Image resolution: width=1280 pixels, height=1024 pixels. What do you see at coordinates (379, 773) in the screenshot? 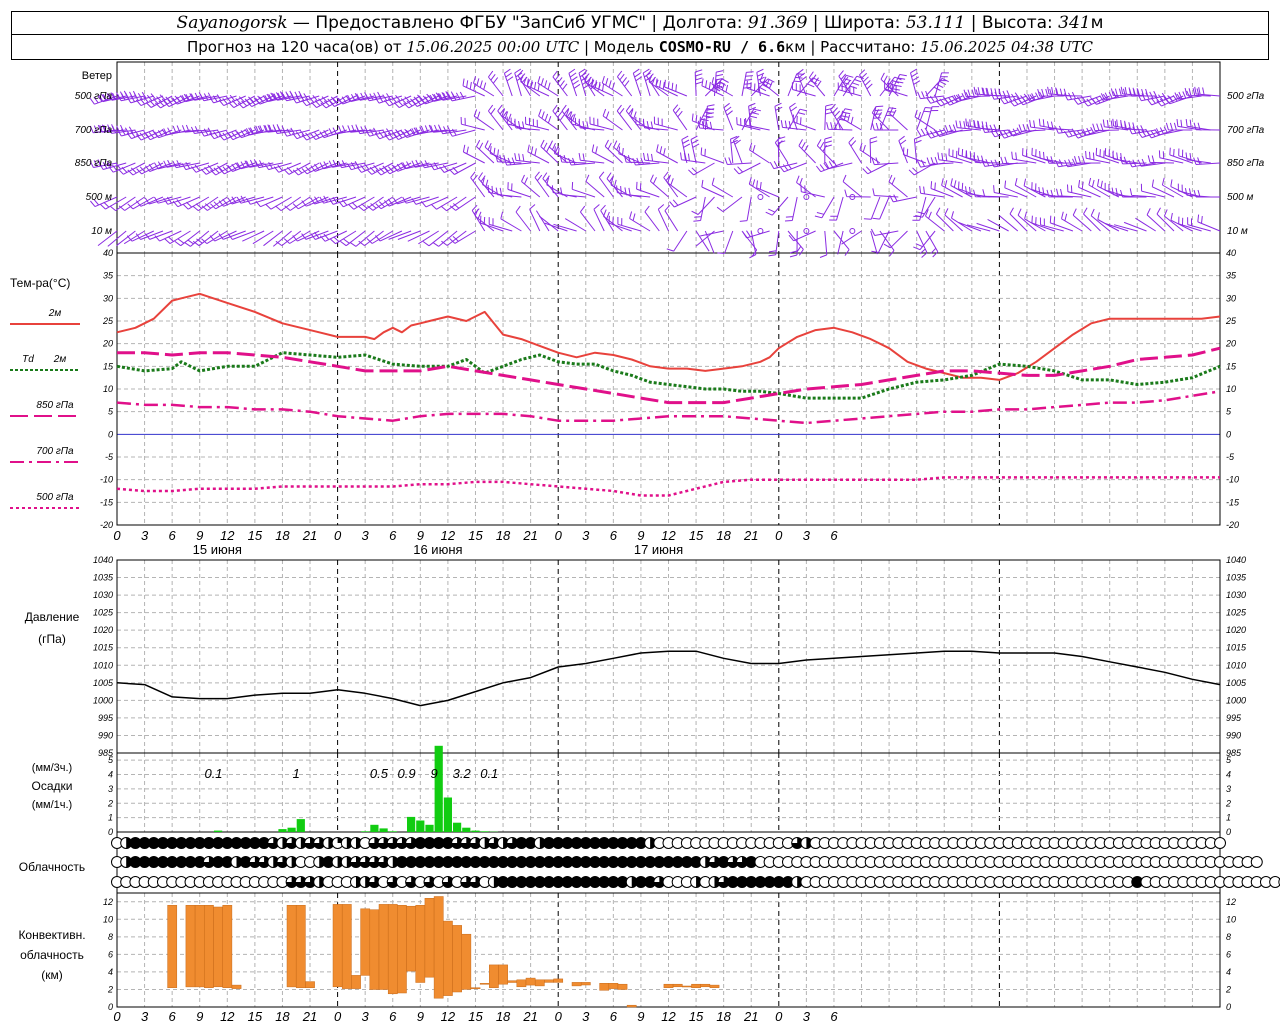
I see `precip-3h-total: 0.5` at bounding box center [379, 773].